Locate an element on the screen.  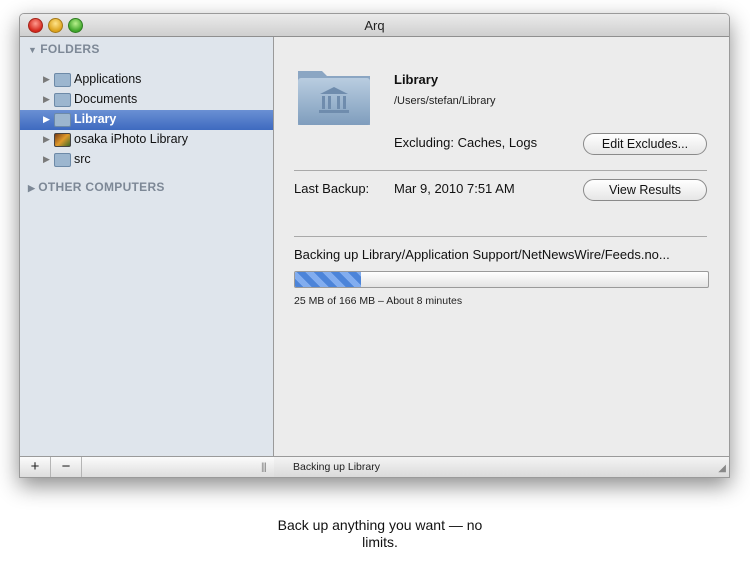
progress-fill is located at coordinates (328, 279).